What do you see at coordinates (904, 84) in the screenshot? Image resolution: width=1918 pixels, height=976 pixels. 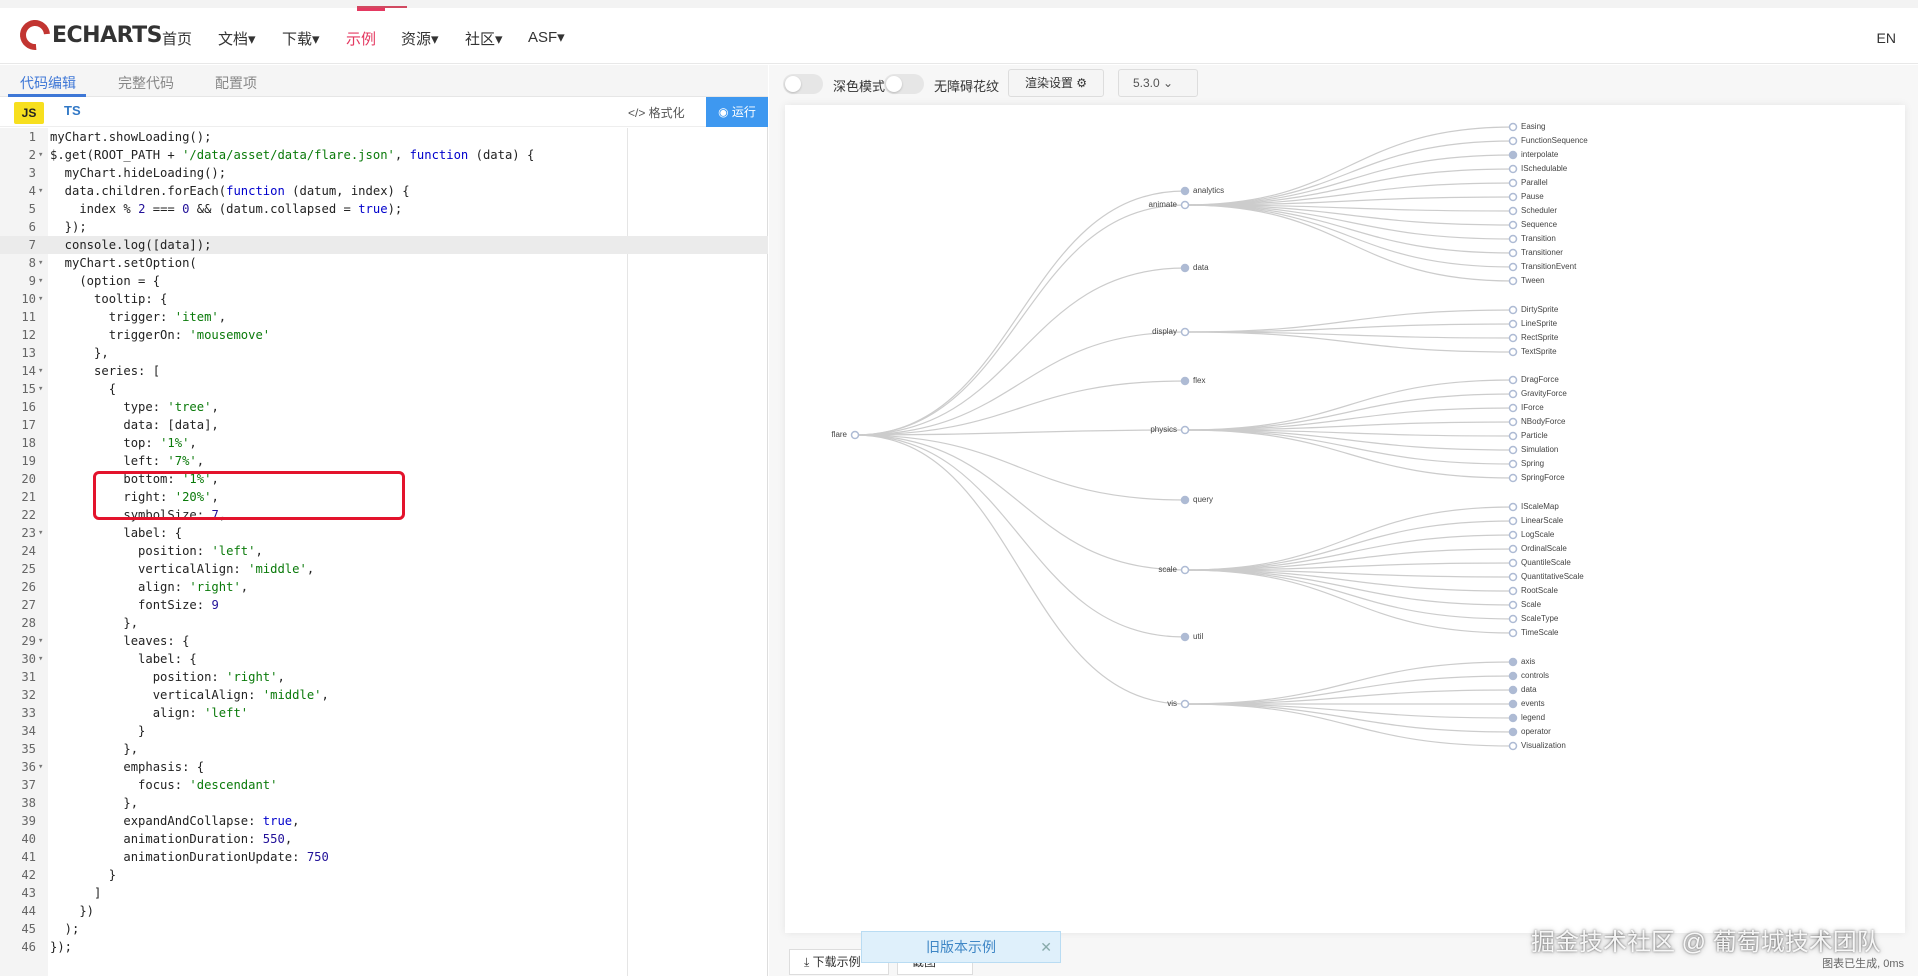 I see `a11y-toggle` at bounding box center [904, 84].